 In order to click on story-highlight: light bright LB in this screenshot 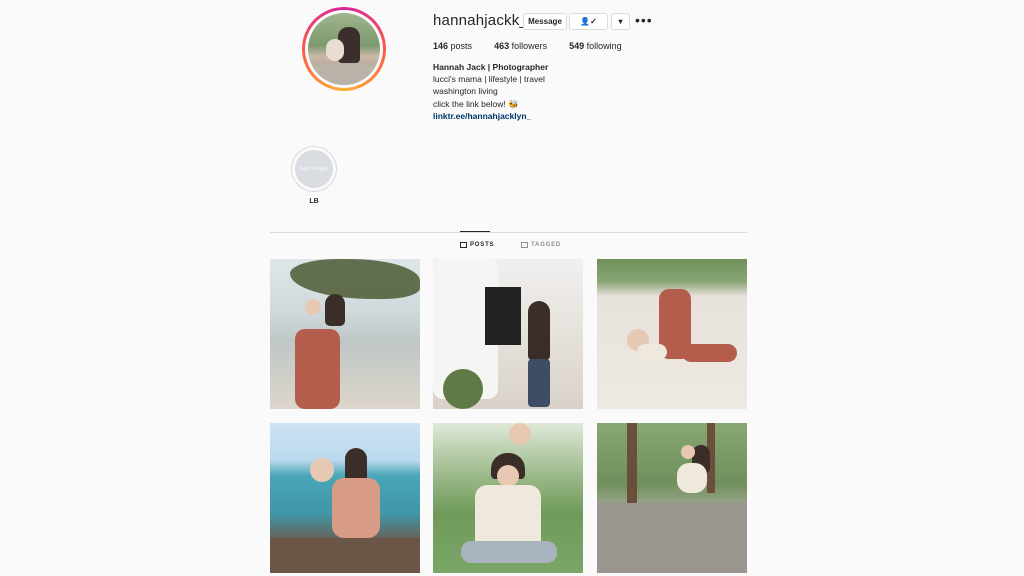, I will do `click(314, 175)`.